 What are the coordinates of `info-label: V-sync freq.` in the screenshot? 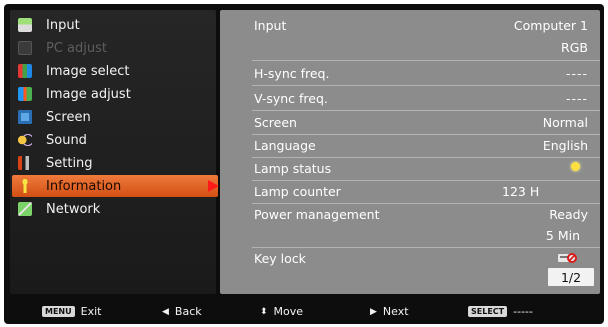 It's located at (291, 98).